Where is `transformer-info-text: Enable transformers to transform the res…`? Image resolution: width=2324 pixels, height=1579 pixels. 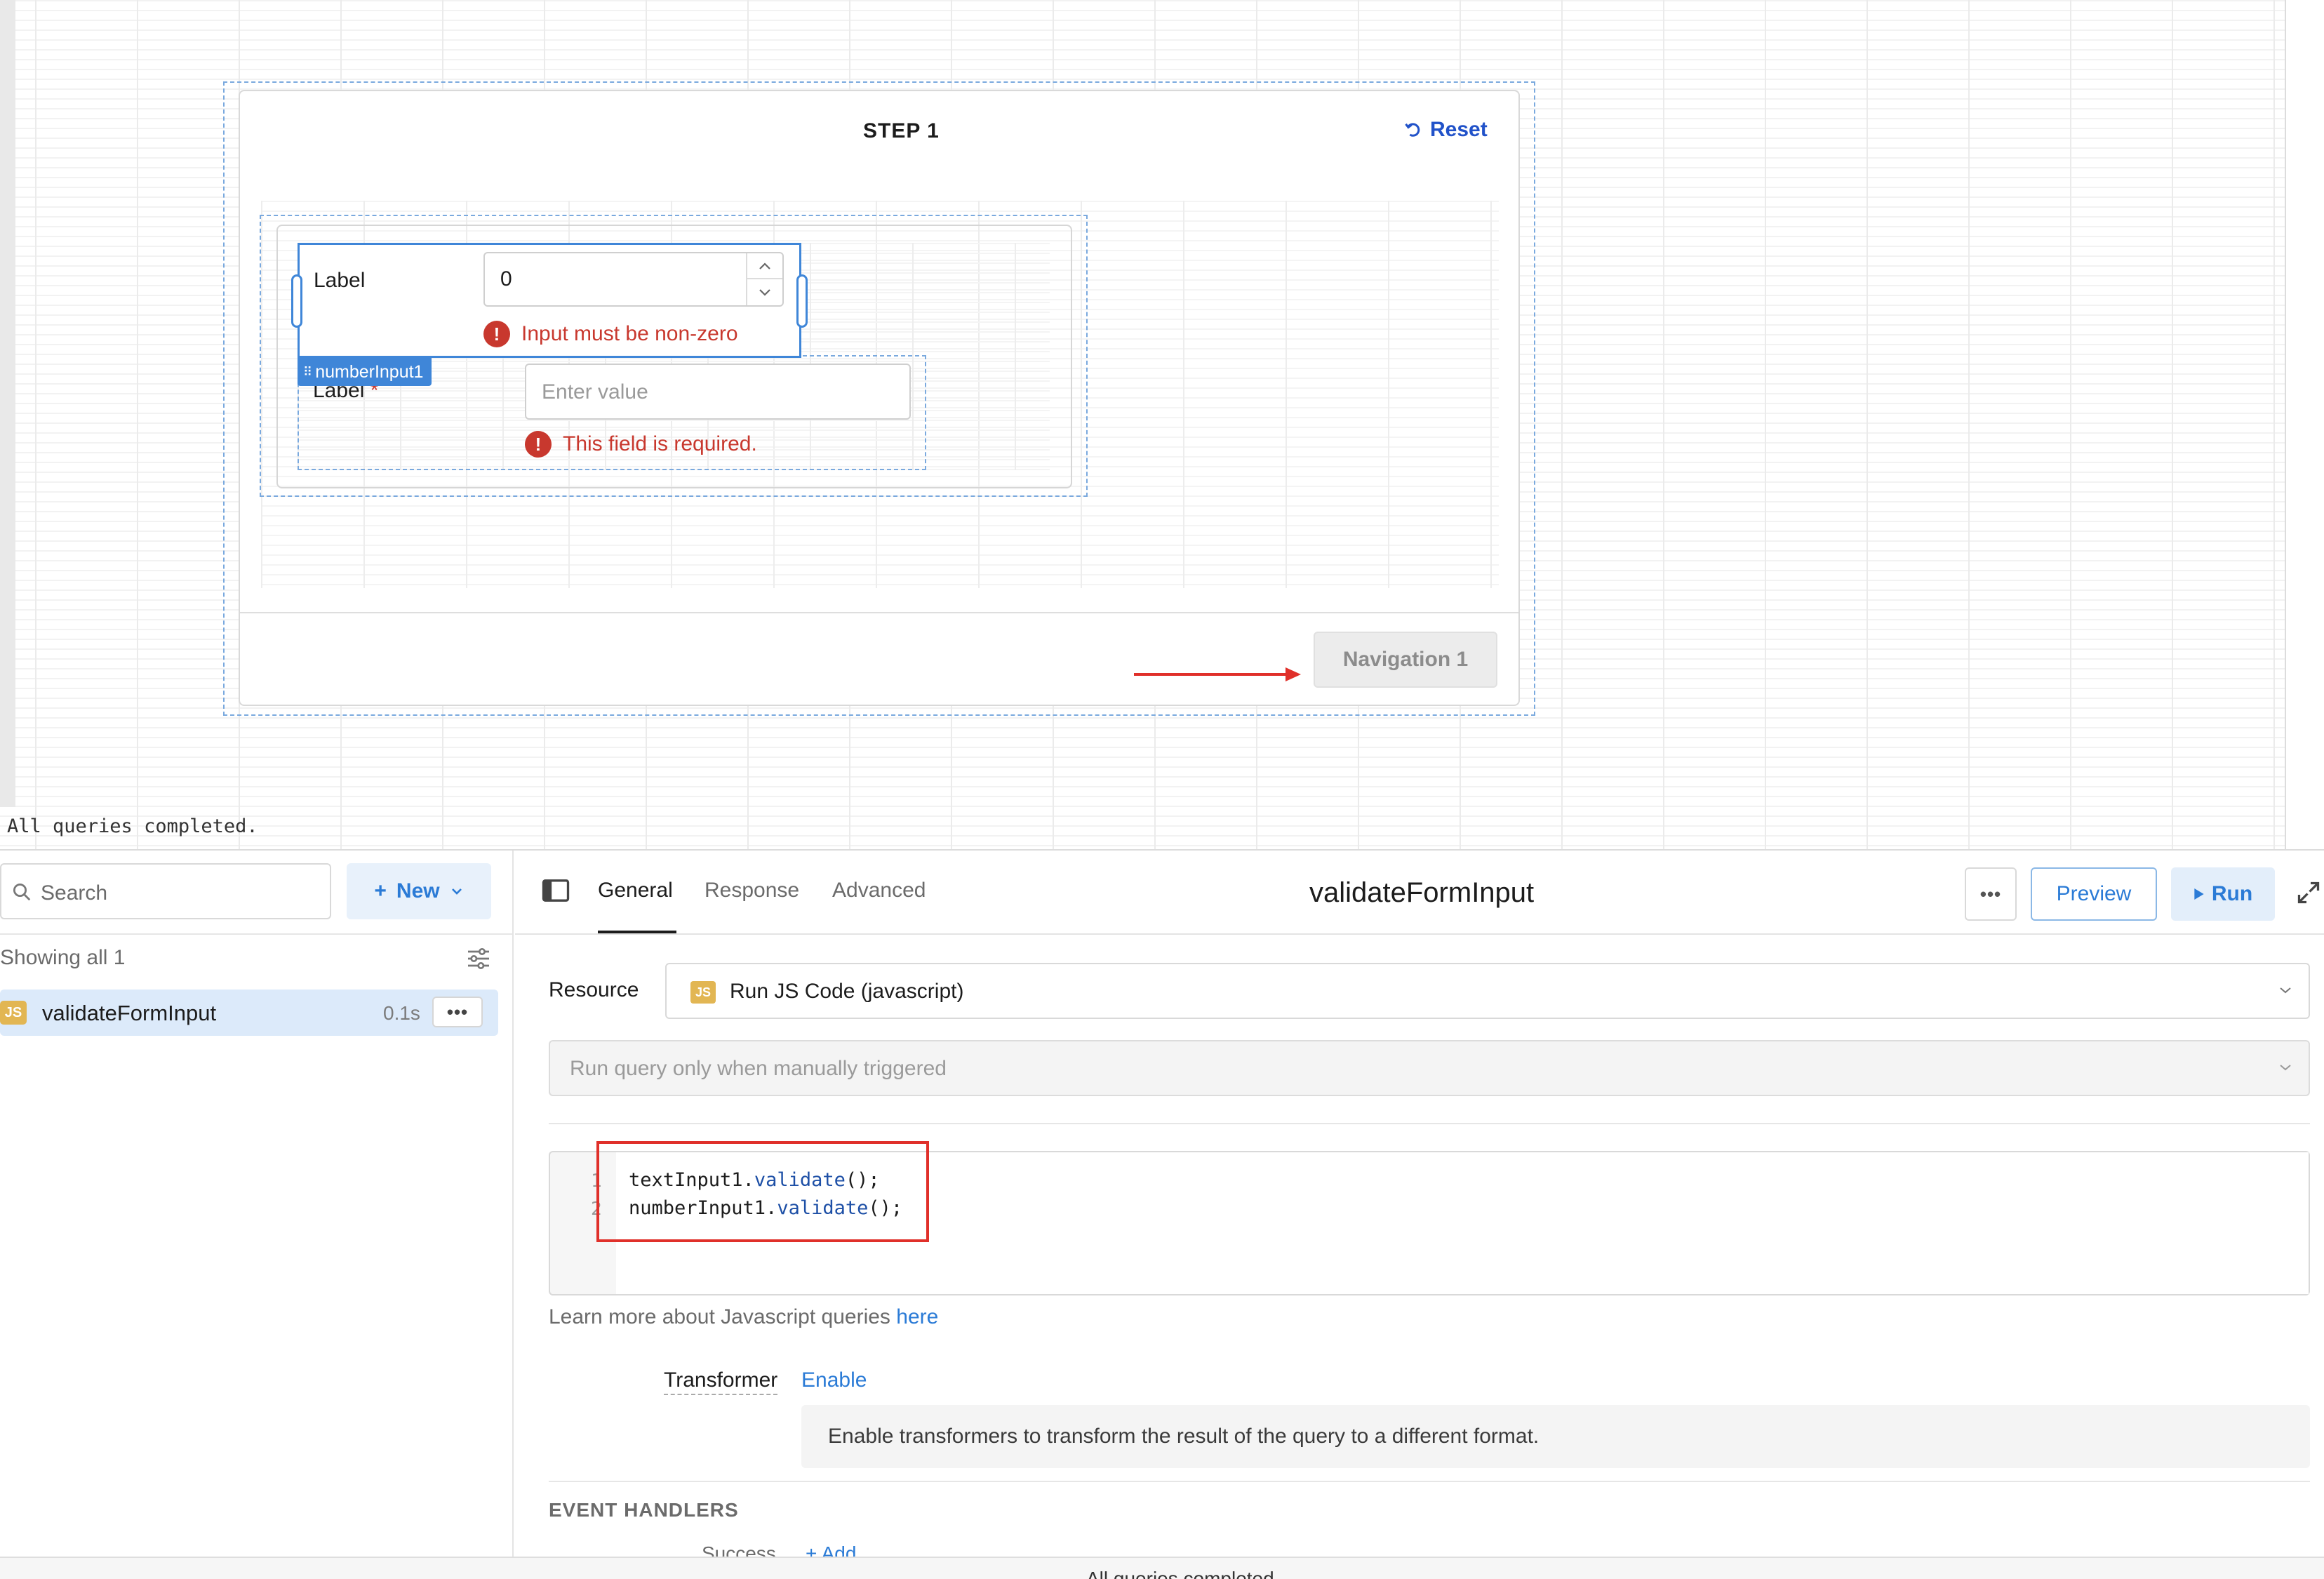
transformer-info-text: Enable transformers to transform the res… is located at coordinates (1184, 1436).